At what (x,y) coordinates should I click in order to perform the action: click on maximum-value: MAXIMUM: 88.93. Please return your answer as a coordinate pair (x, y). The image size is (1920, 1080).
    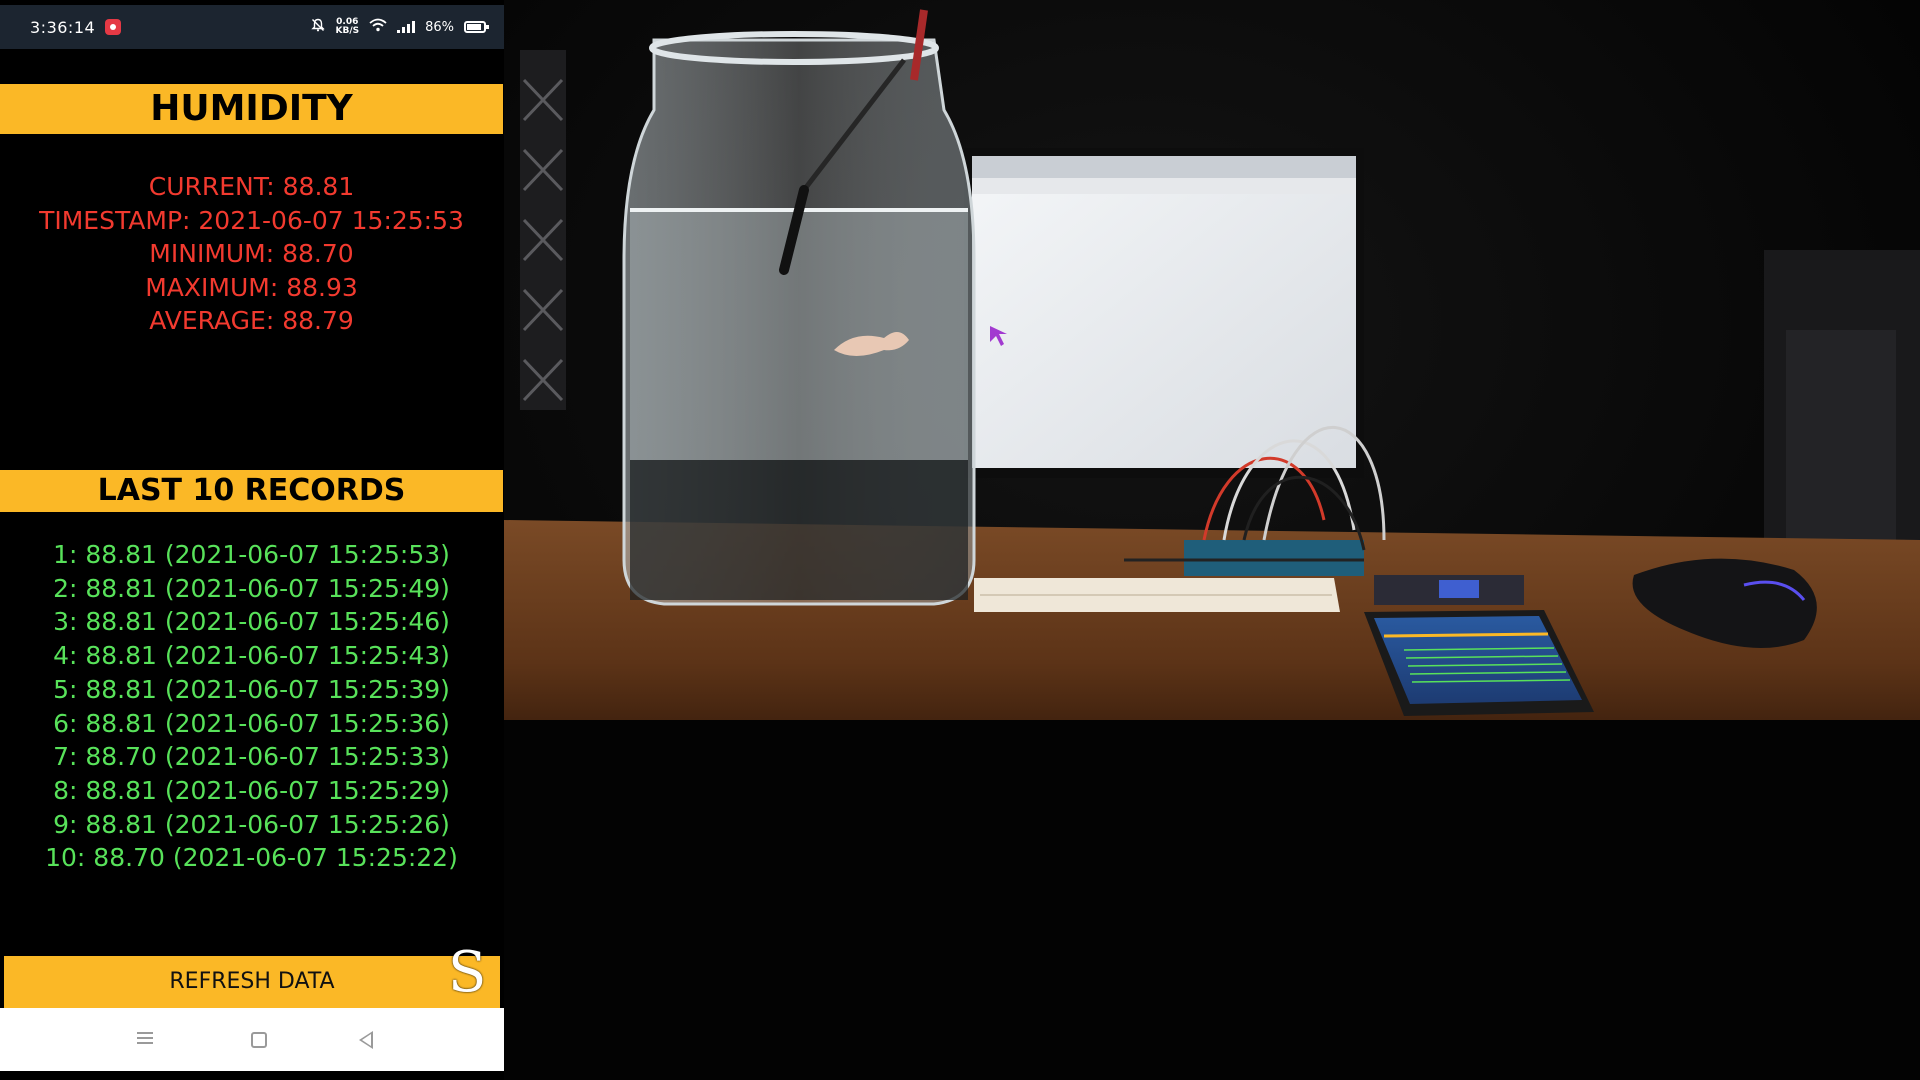
    Looking at the image, I should click on (251, 287).